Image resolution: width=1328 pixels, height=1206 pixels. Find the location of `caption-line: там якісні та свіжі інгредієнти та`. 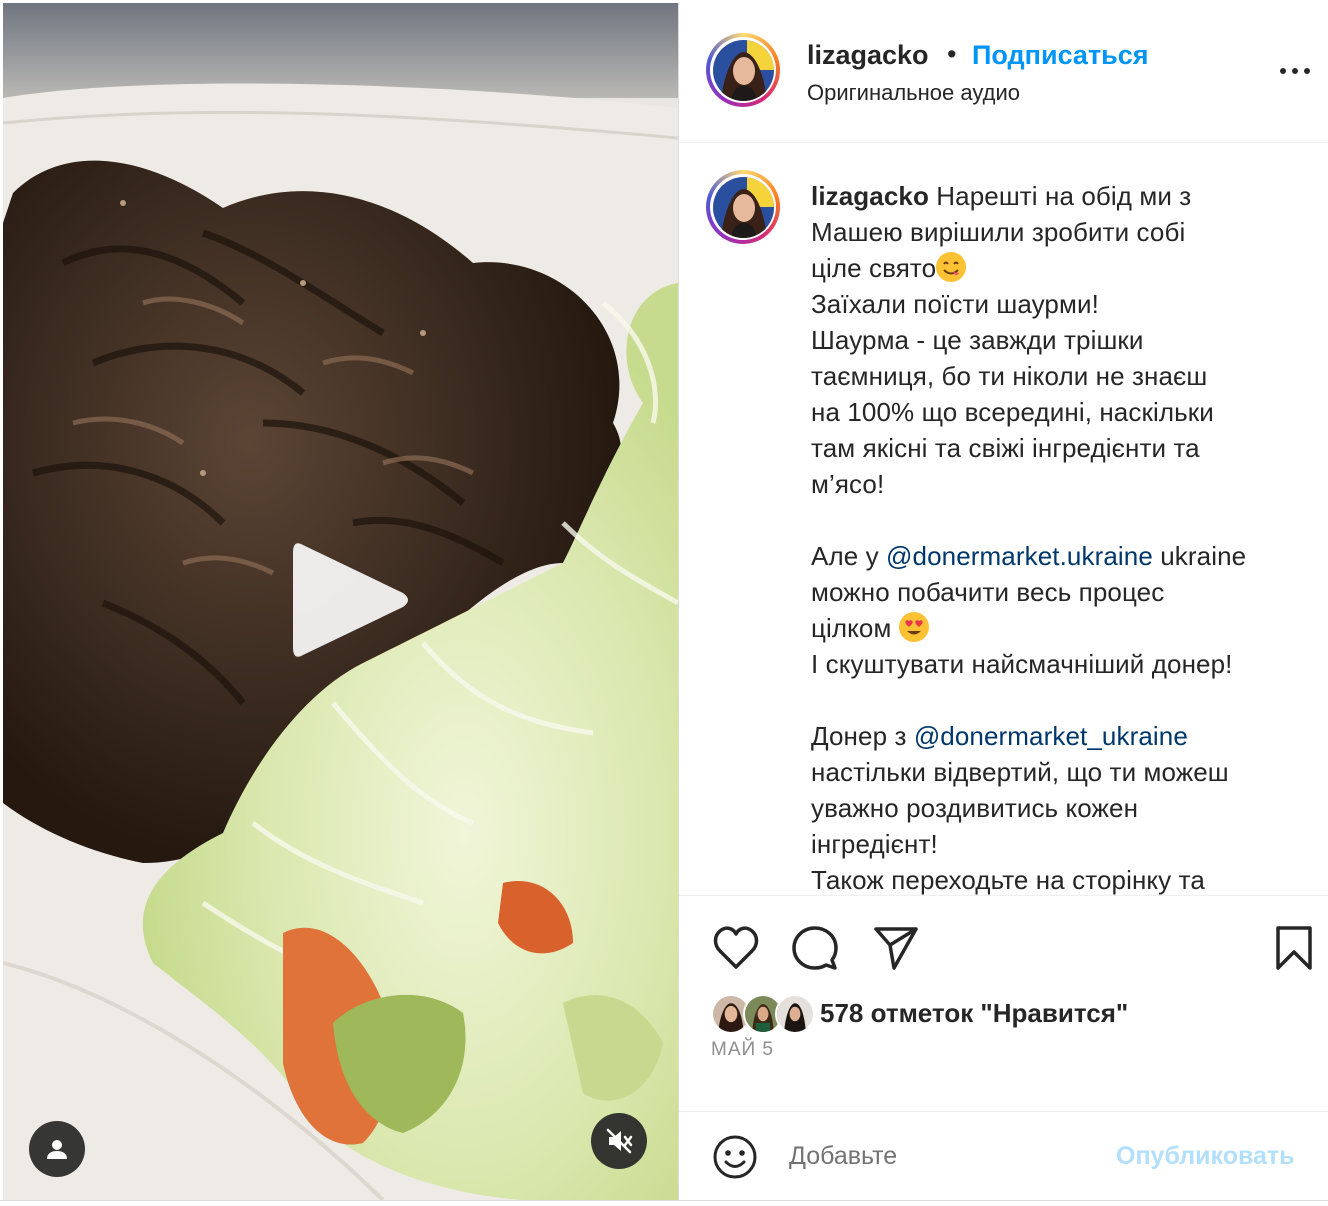

caption-line: там якісні та свіжі інгредієнти та is located at coordinates (1005, 448).